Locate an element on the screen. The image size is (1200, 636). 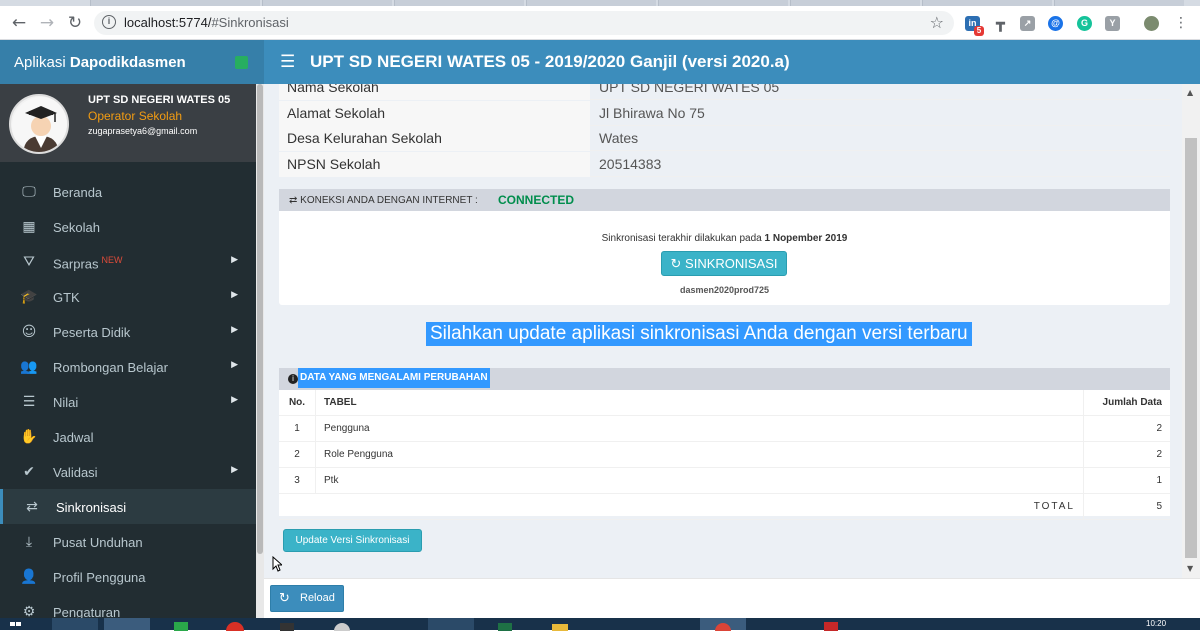
hand-icon: ✋ is located at coordinates (29, 437).